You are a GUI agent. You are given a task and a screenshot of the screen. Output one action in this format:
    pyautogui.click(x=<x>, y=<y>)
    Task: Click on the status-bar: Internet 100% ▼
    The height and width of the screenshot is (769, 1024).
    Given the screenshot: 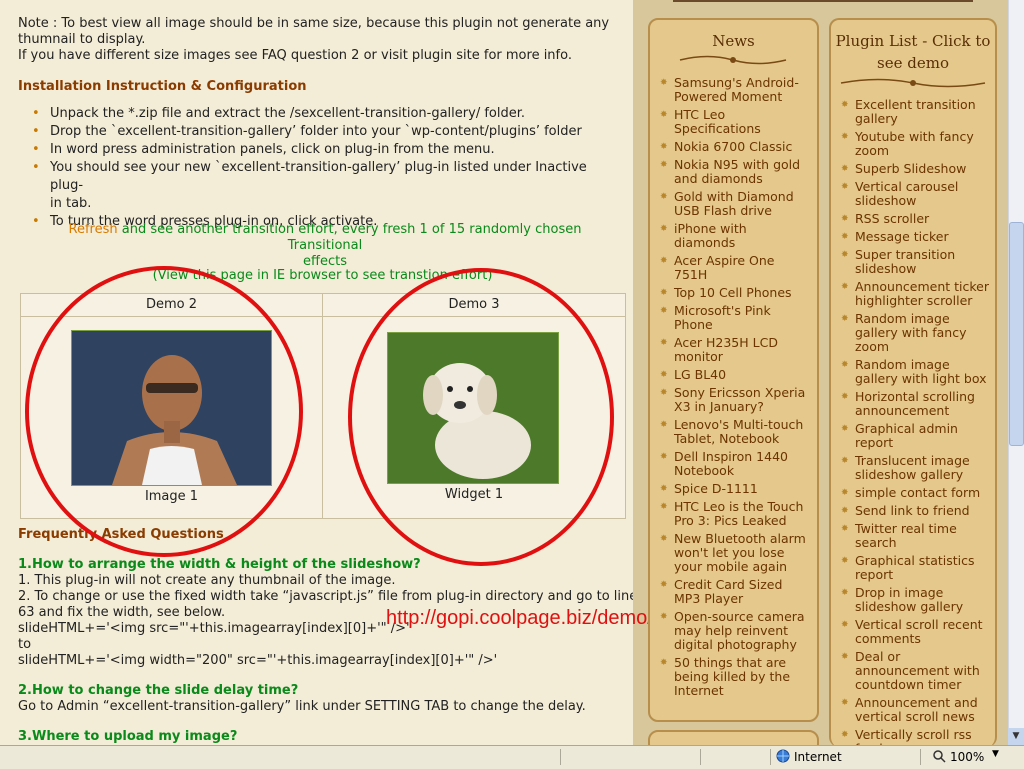 What is the action you would take?
    pyautogui.click(x=512, y=757)
    